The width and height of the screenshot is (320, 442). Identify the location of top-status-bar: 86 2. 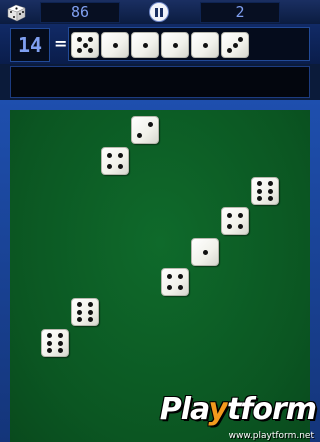
(160, 12).